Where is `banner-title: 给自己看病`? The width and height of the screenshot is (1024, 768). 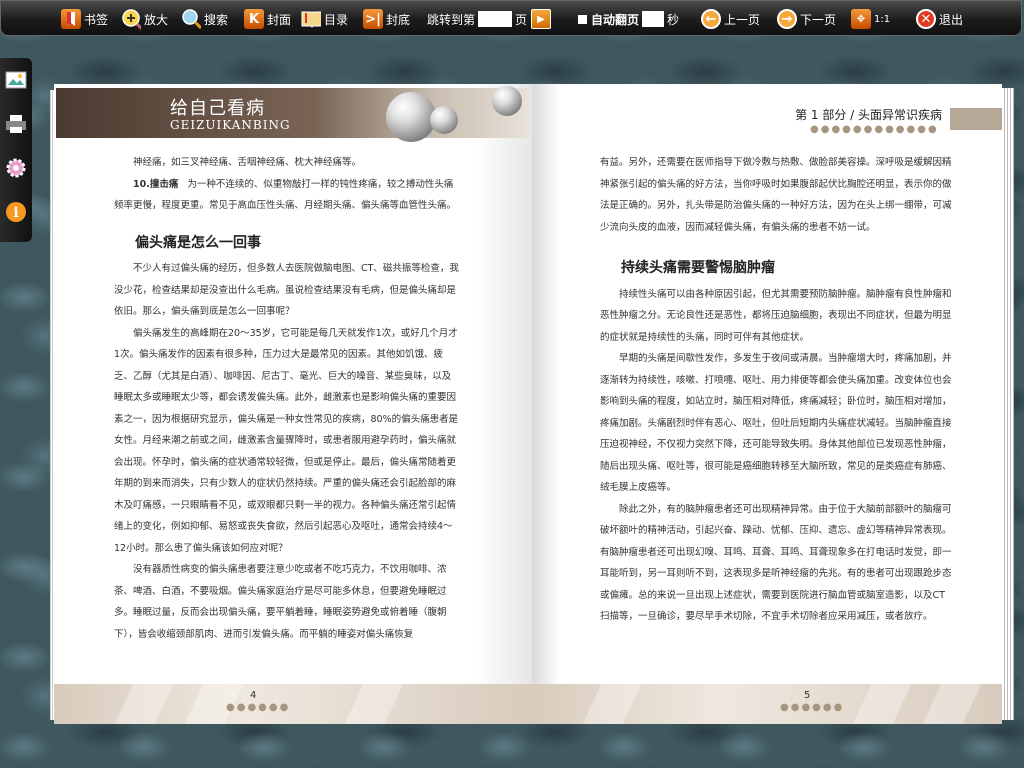 banner-title: 给自己看病 is located at coordinates (217, 108).